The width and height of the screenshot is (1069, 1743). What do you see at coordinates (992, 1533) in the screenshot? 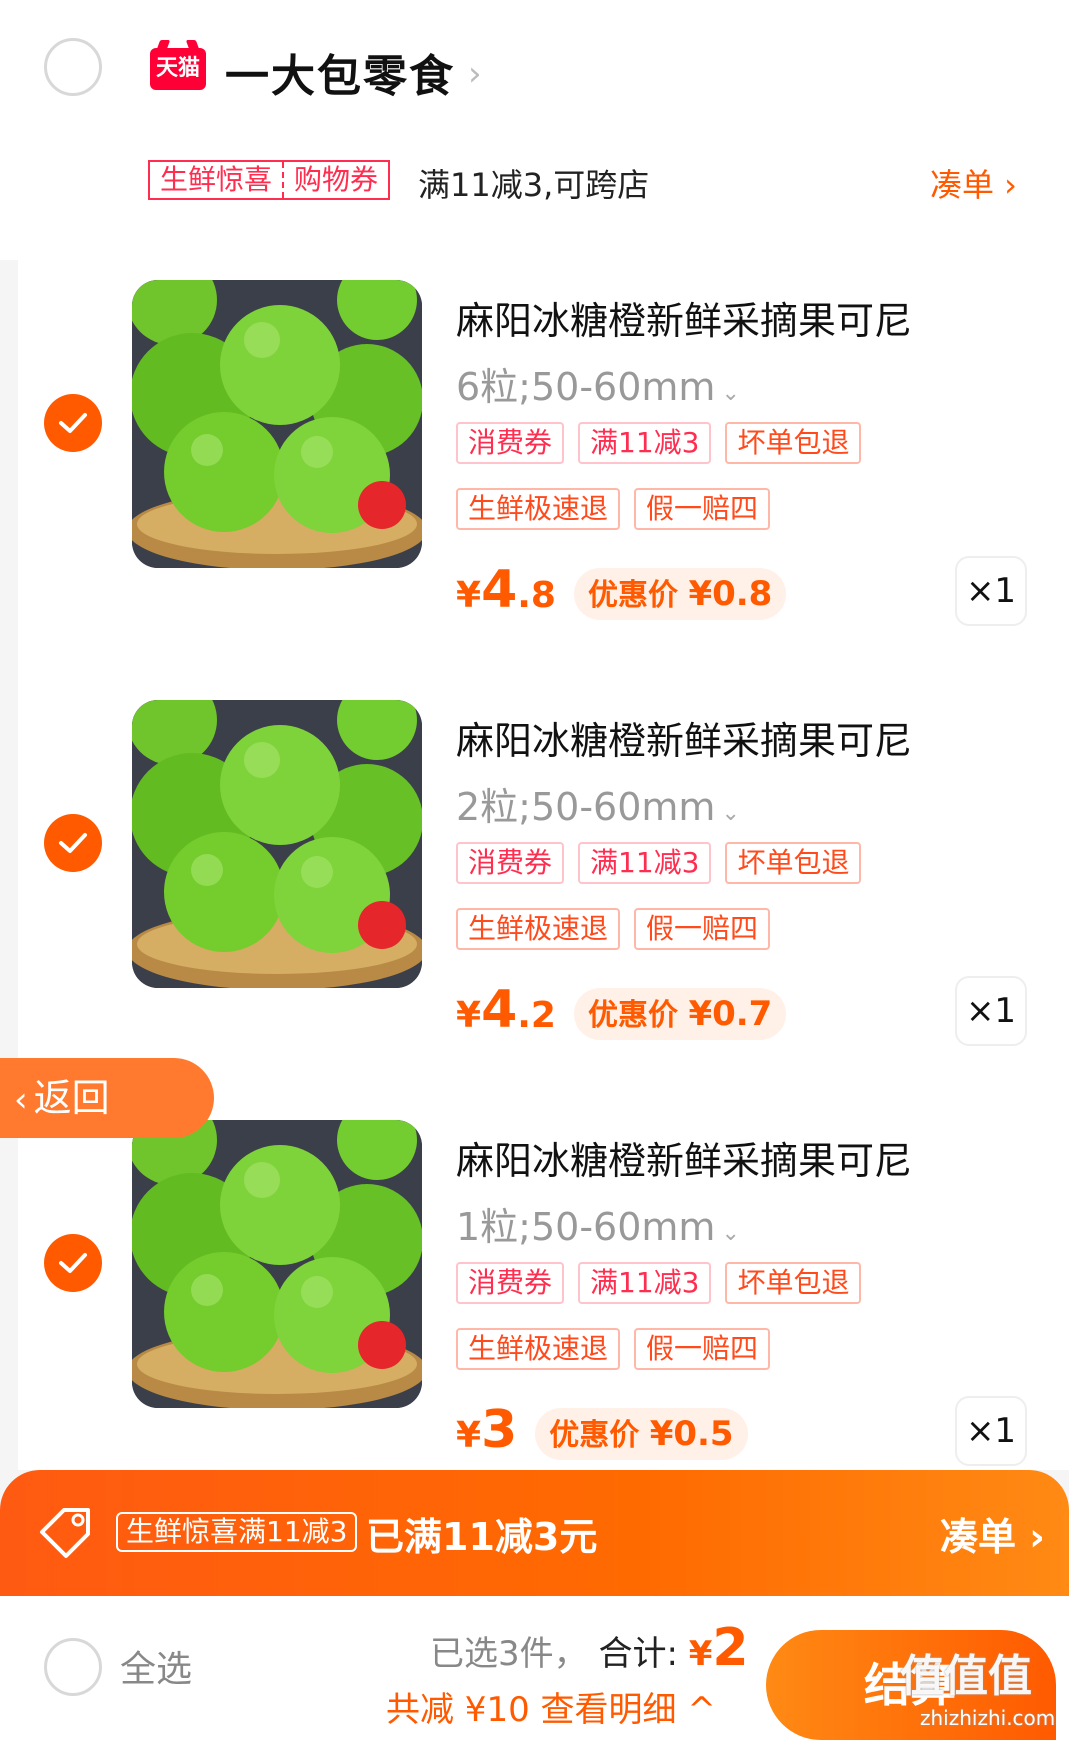
I see `promo-bar-add-items-link: 凑单 ›` at bounding box center [992, 1533].